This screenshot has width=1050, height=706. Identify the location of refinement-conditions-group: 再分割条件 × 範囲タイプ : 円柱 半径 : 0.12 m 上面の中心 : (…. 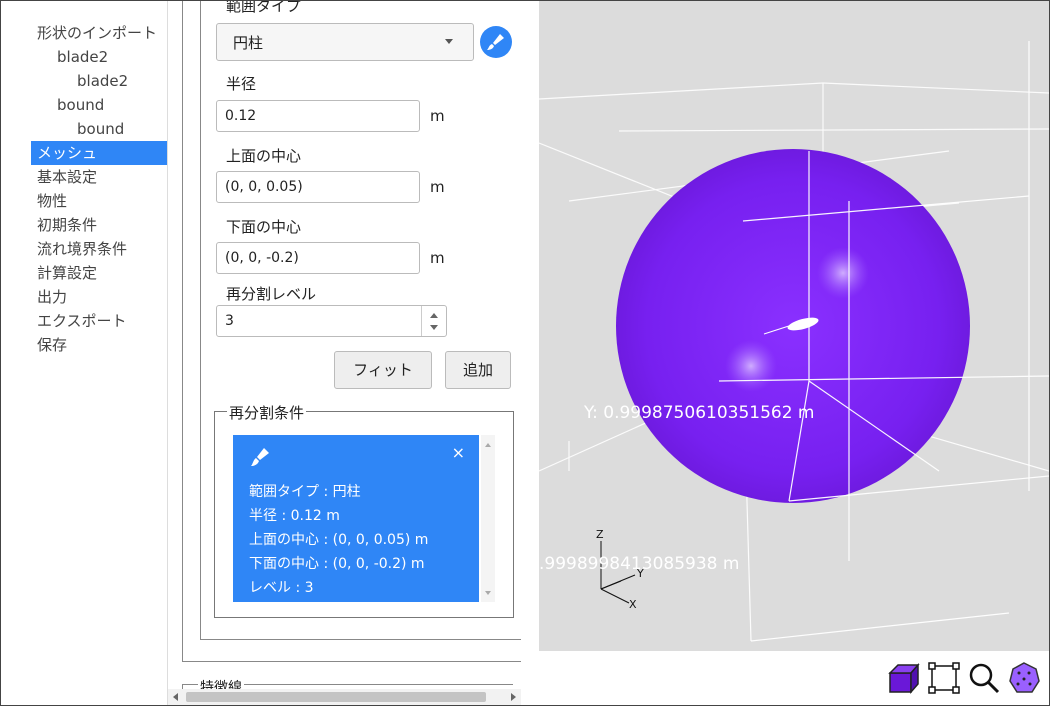
(364, 510).